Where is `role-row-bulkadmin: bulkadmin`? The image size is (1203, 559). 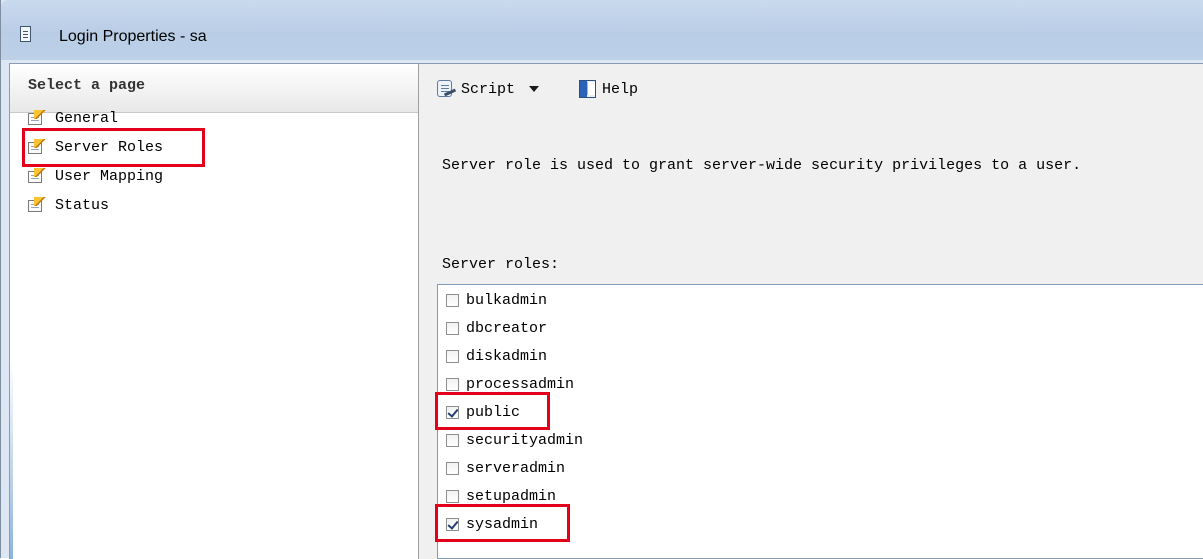
role-row-bulkadmin: bulkadmin is located at coordinates (496, 300).